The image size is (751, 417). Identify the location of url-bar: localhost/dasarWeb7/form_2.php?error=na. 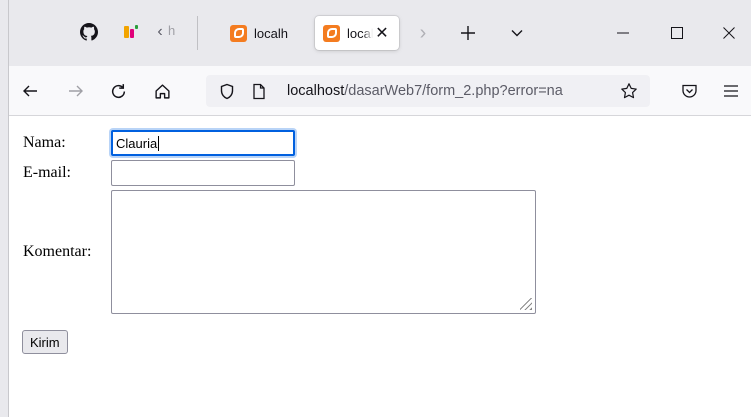
(428, 91).